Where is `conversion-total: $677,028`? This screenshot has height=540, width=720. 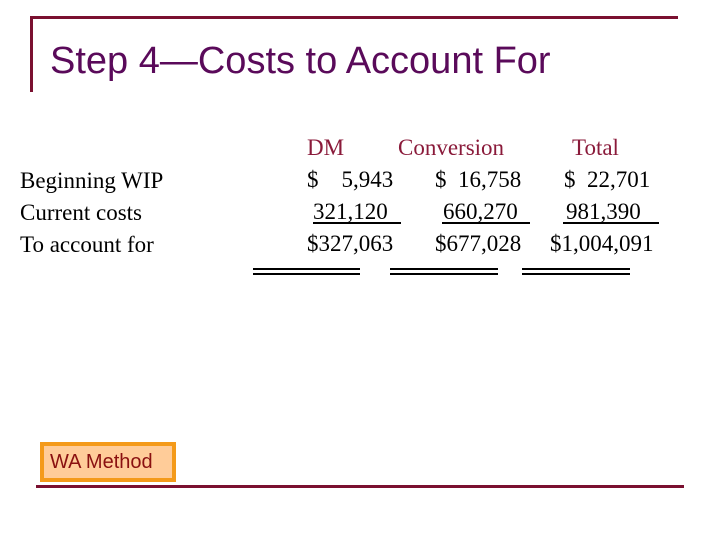 conversion-total: $677,028 is located at coordinates (478, 243).